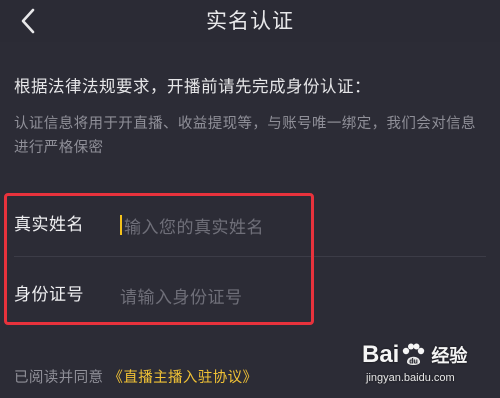  What do you see at coordinates (381, 354) in the screenshot?
I see `watermark-brand-left: Bai` at bounding box center [381, 354].